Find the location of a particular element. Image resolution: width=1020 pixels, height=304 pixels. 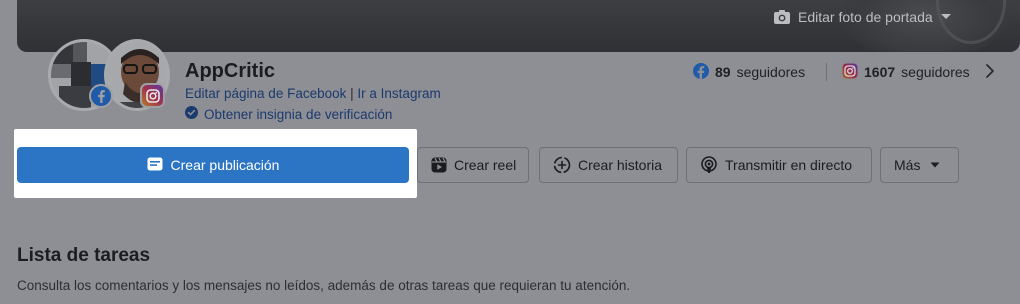

create-story-button: Crear historia is located at coordinates (608, 165).